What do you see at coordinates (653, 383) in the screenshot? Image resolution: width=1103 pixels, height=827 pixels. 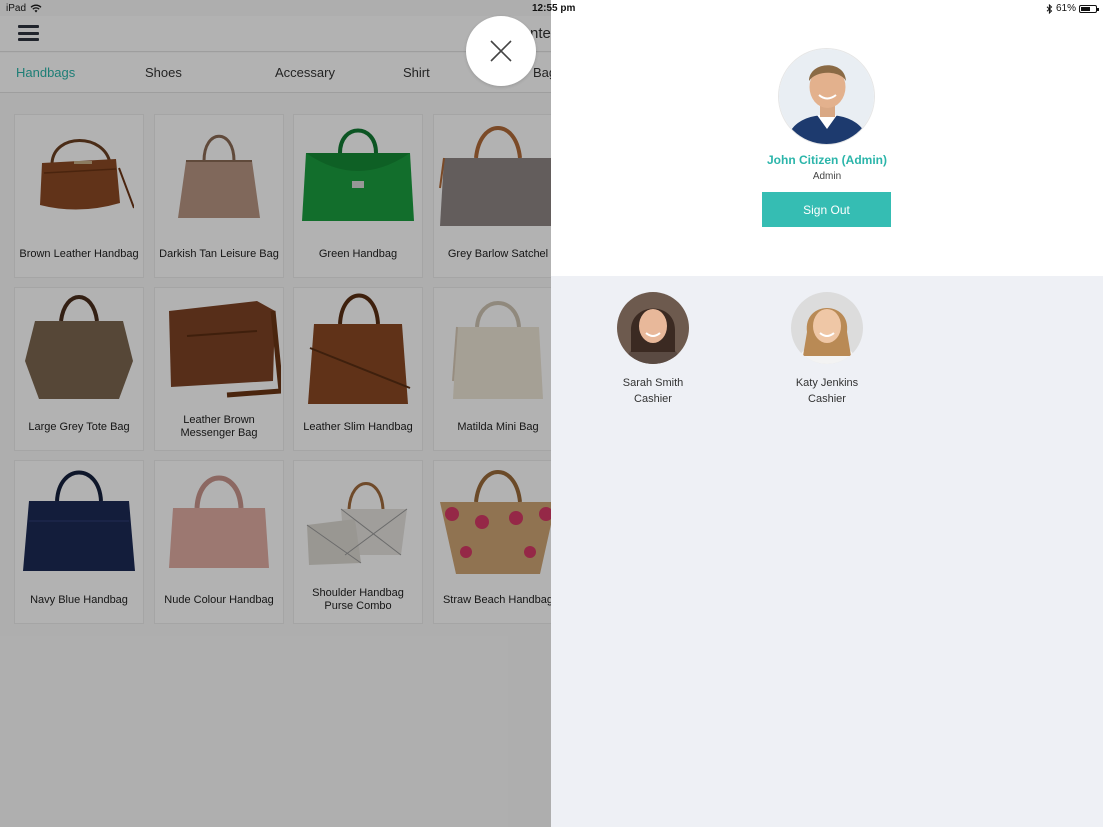 I see `staff-name: Sarah Smith` at bounding box center [653, 383].